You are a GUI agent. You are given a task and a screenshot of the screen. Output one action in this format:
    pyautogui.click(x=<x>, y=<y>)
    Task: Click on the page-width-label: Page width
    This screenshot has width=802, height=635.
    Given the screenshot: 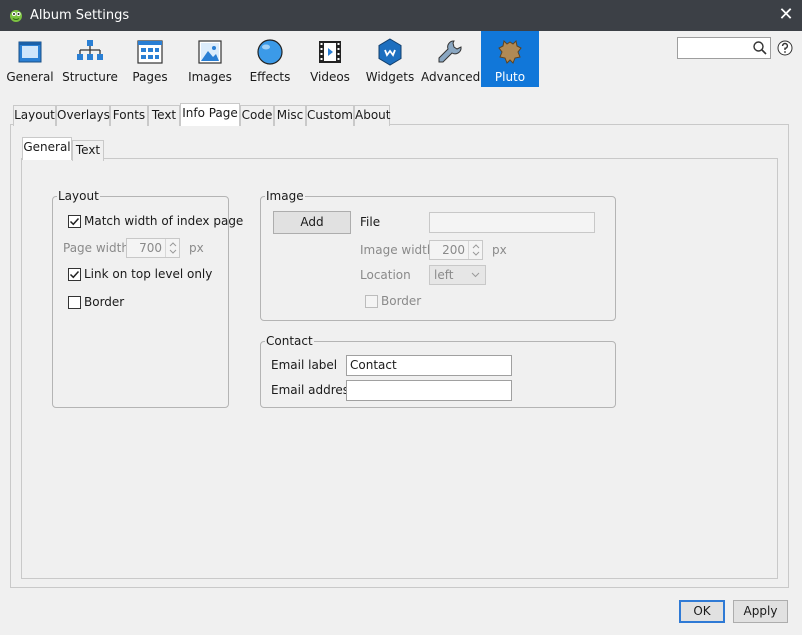 What is the action you would take?
    pyautogui.click(x=96, y=248)
    